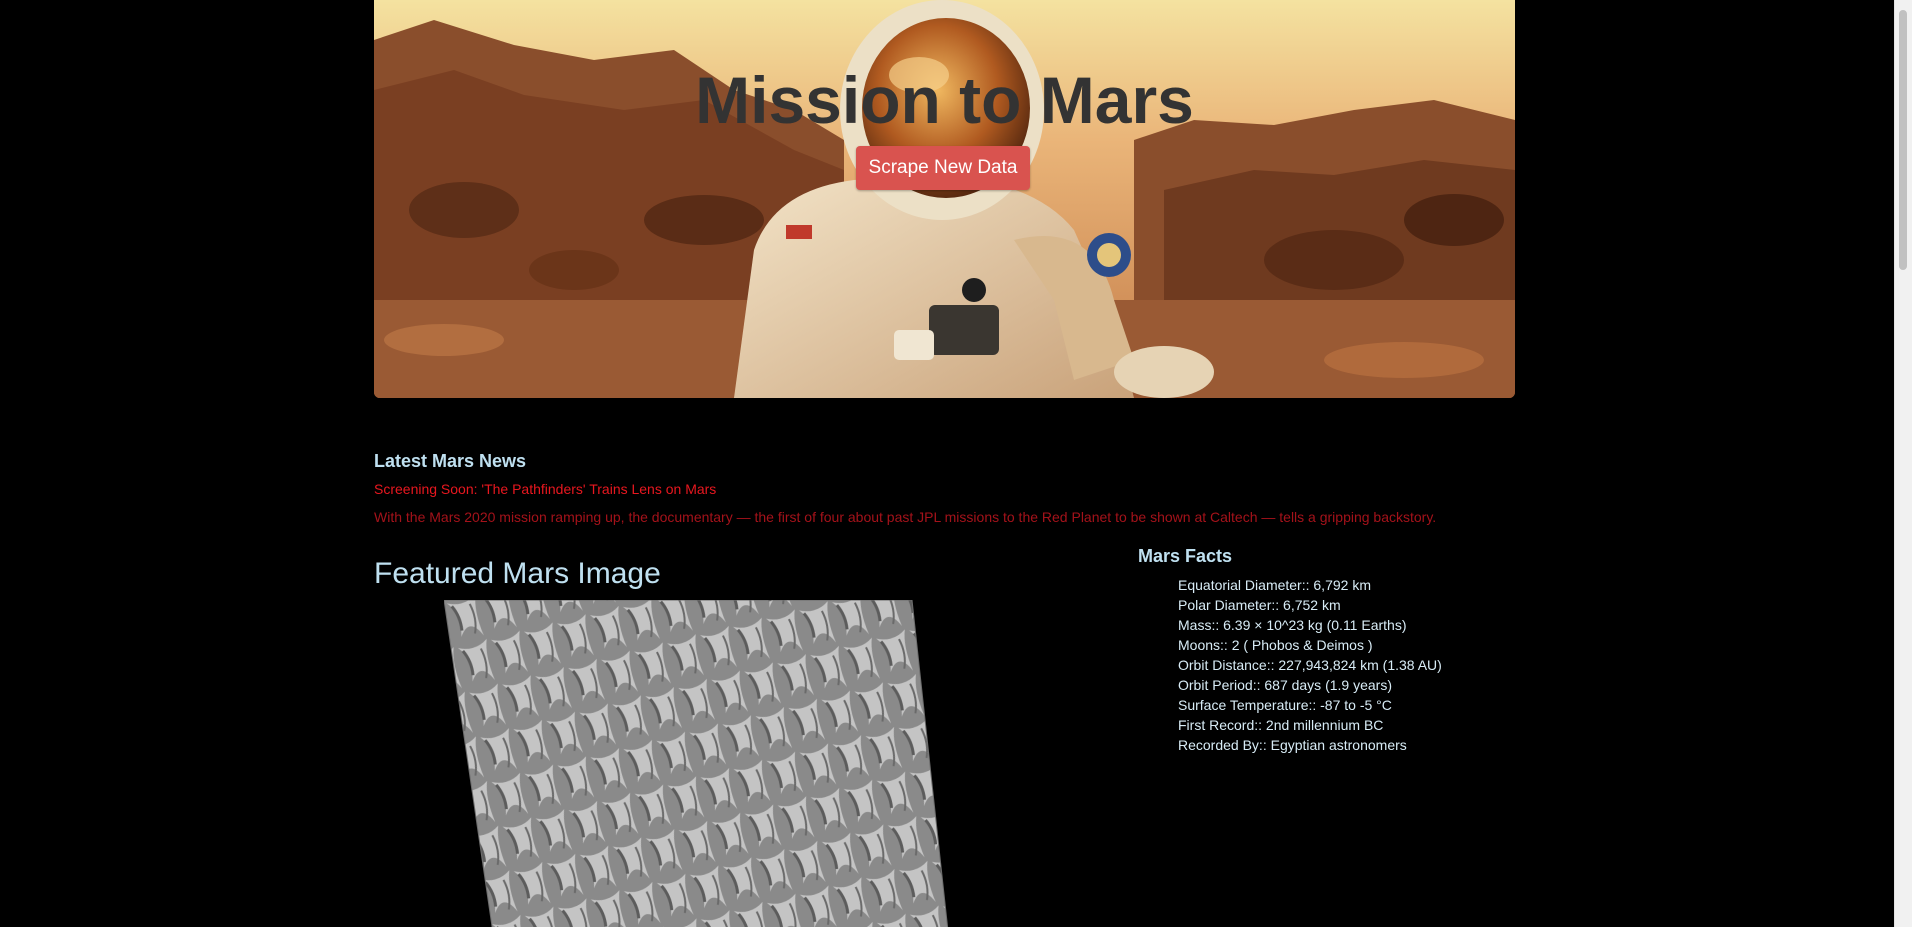 Image resolution: width=1912 pixels, height=927 pixels. I want to click on fact-surface-temperature: Surface Temperature:: -87 to -5 °C, so click(1285, 705).